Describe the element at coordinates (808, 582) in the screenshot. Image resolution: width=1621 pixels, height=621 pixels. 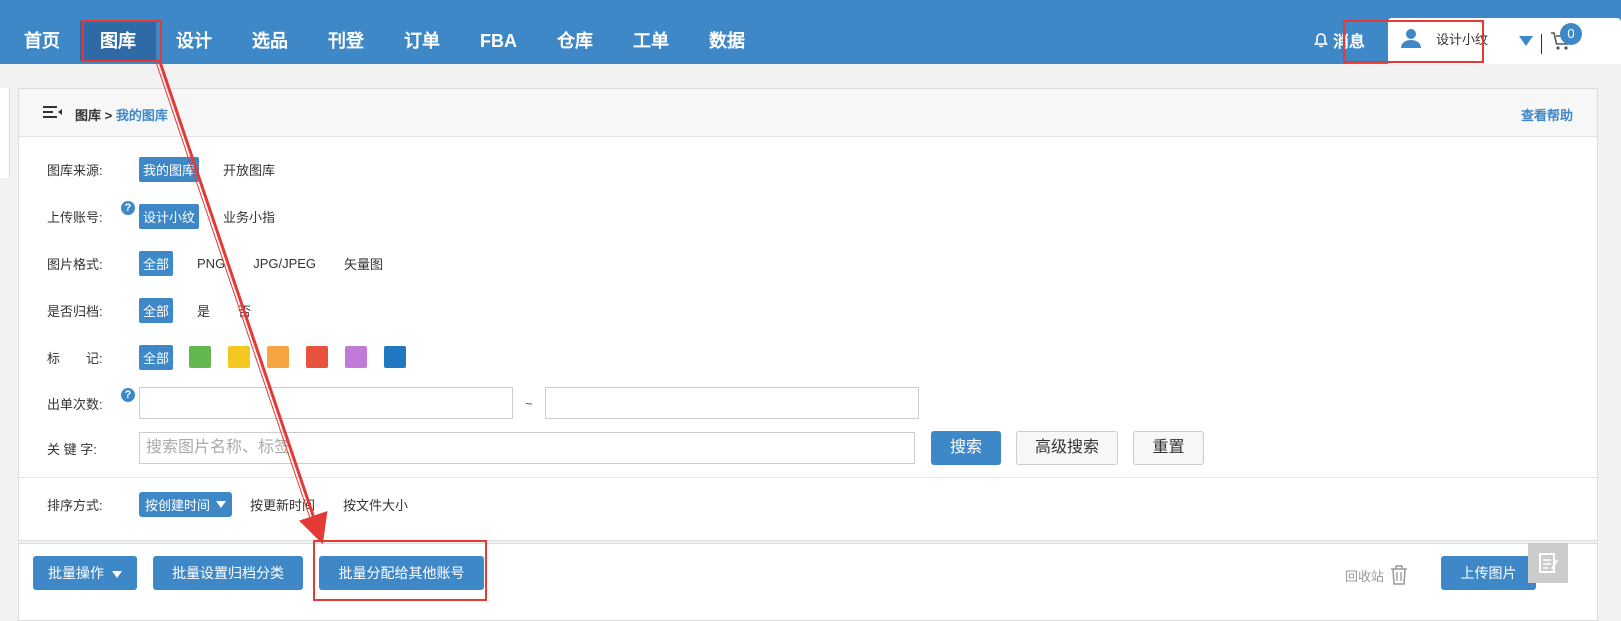
I see `action-toolbar: 批量操作 批量设置归档分类 批量分配给其他账号 回收站 上传图片` at that location.